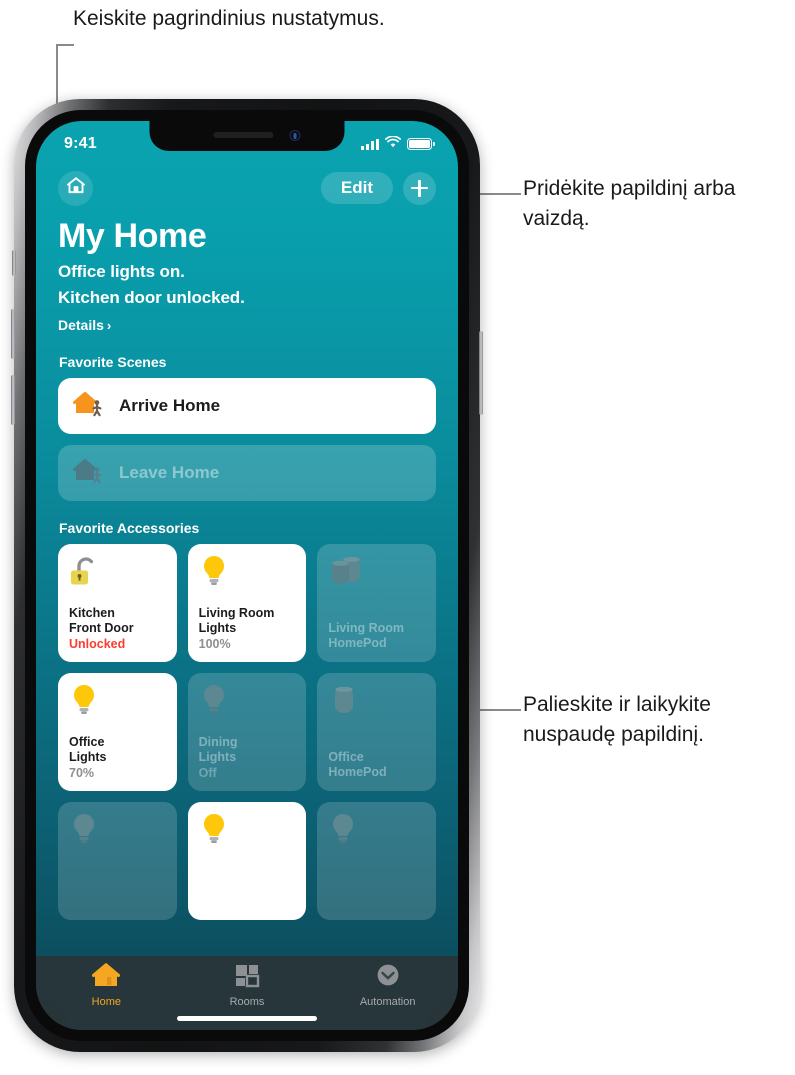 The image size is (795, 1075). What do you see at coordinates (169, 472) in the screenshot?
I see `scene-label: Leave Home` at bounding box center [169, 472].